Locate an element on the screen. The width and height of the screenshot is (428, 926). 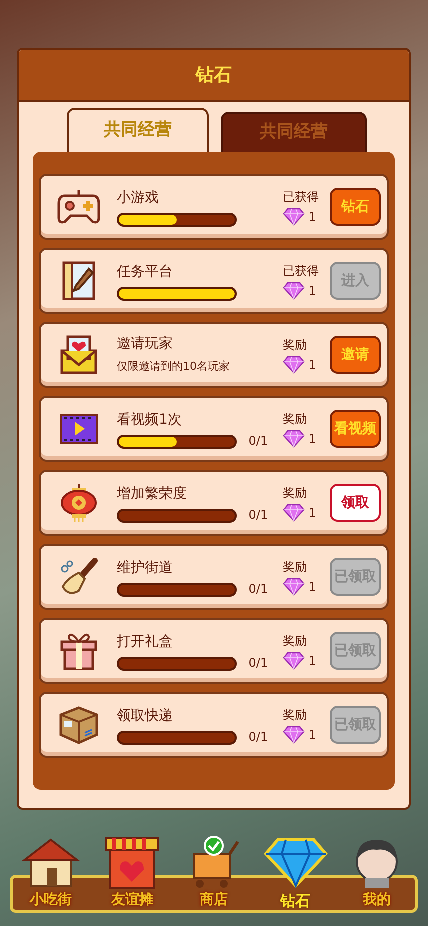
nav-item: 商店 is located at coordinates (214, 875).